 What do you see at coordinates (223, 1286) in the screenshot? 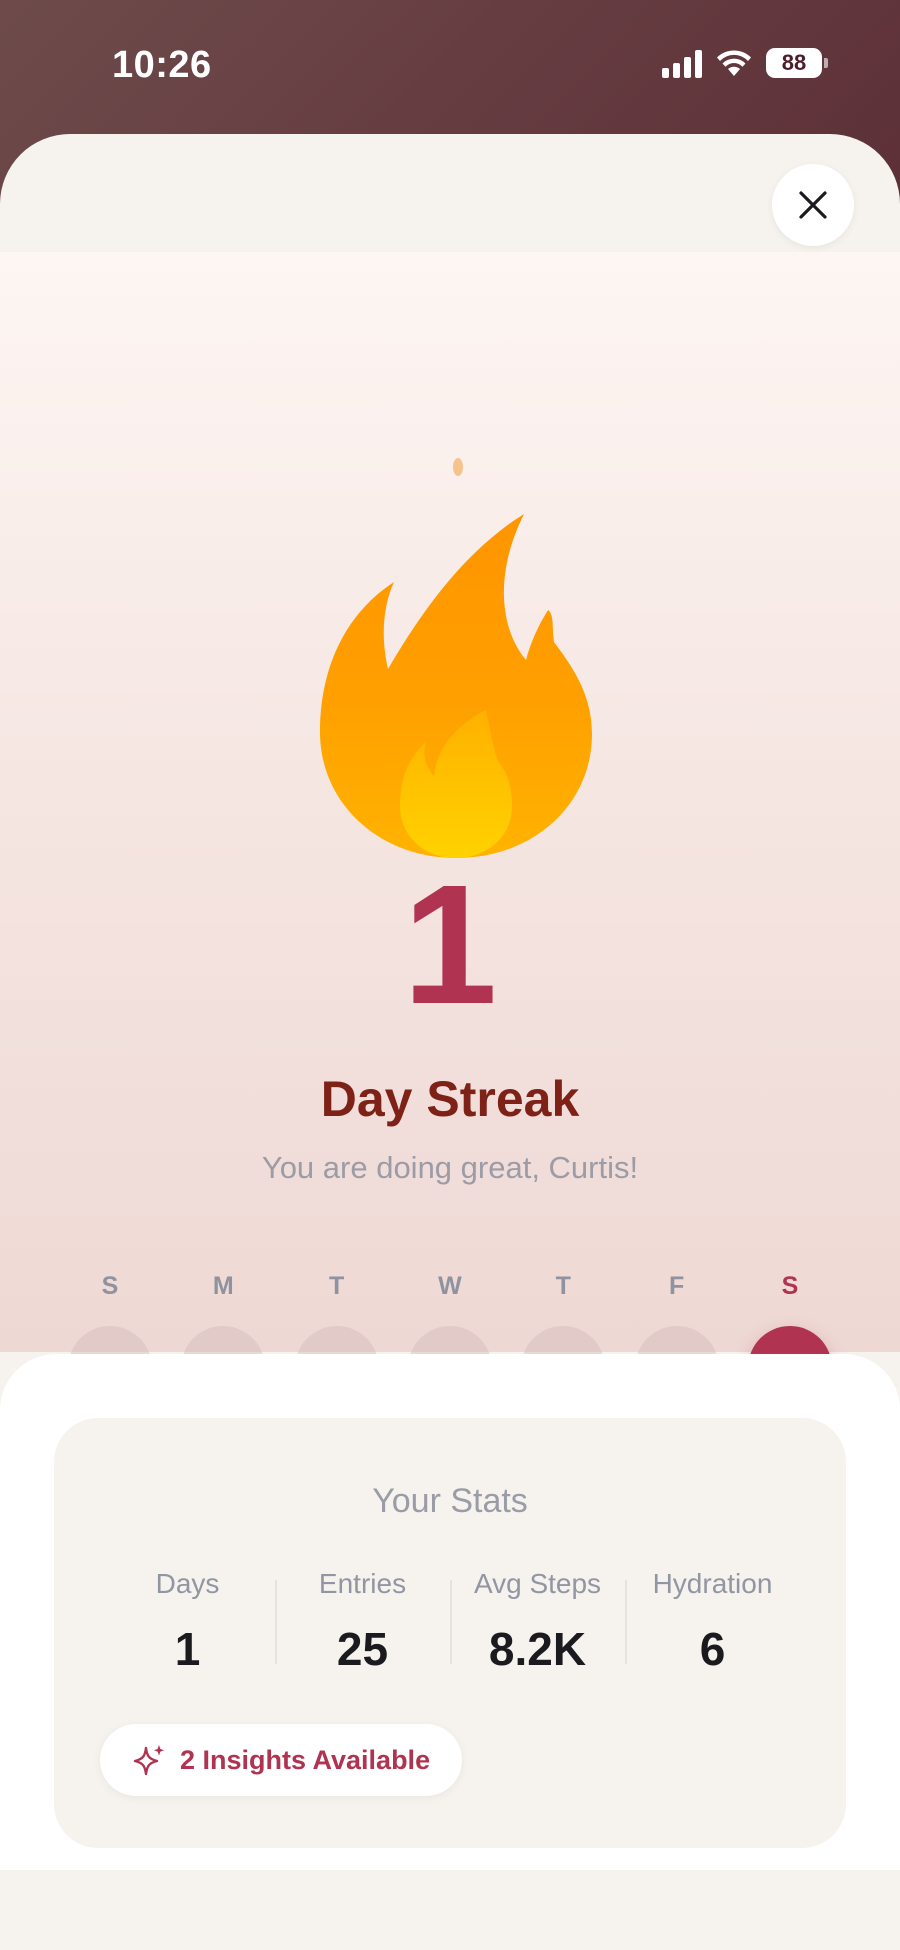
I see `day-letter: M` at bounding box center [223, 1286].